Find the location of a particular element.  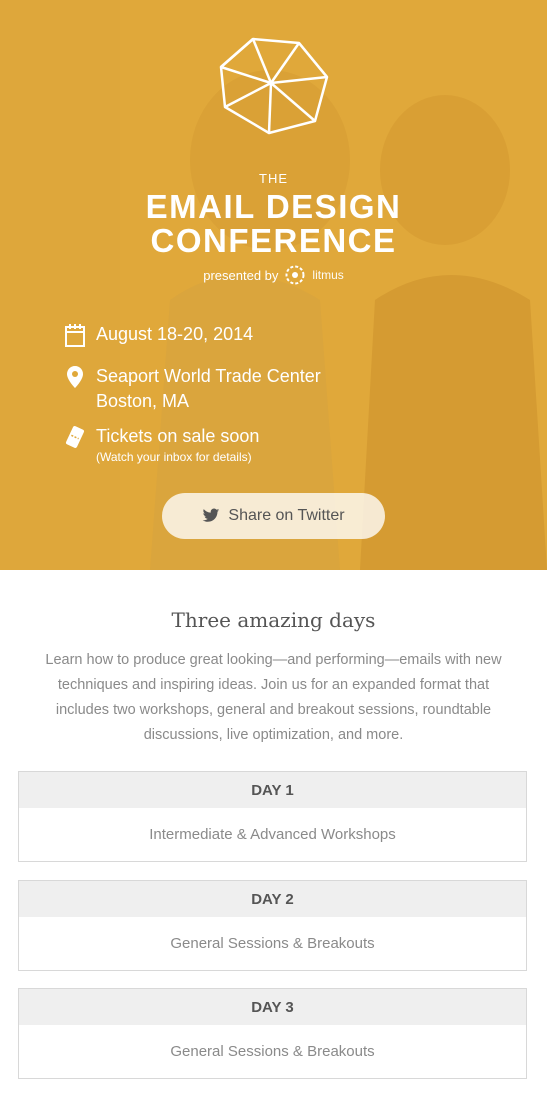

day-card: DAY 2 General Sessions & Breakouts is located at coordinates (272, 925).